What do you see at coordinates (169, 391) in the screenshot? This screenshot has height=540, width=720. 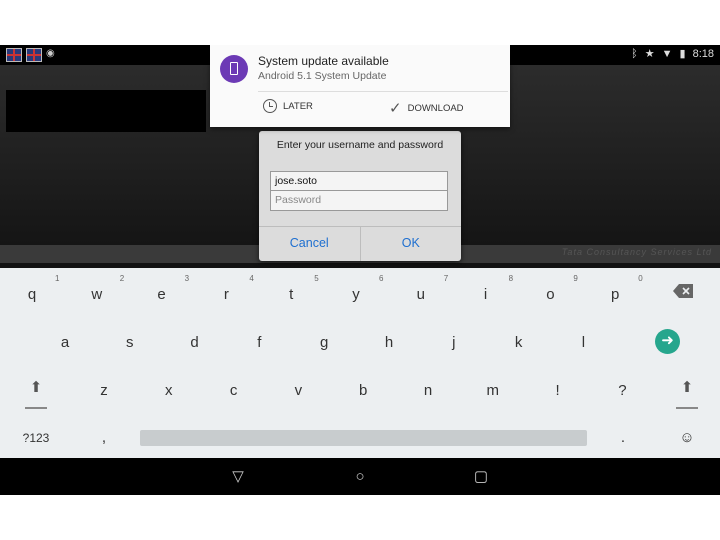 I see `key-x: x` at bounding box center [169, 391].